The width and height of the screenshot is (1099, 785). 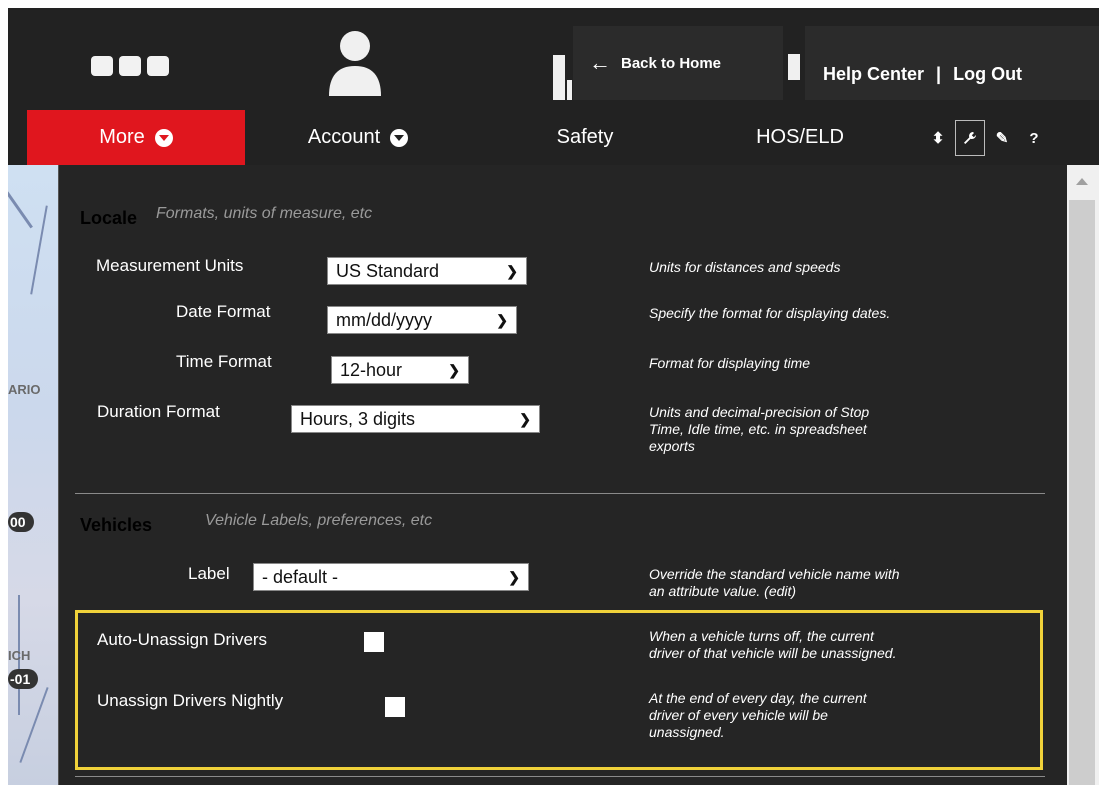 I want to click on apps-icon, so click(x=130, y=66).